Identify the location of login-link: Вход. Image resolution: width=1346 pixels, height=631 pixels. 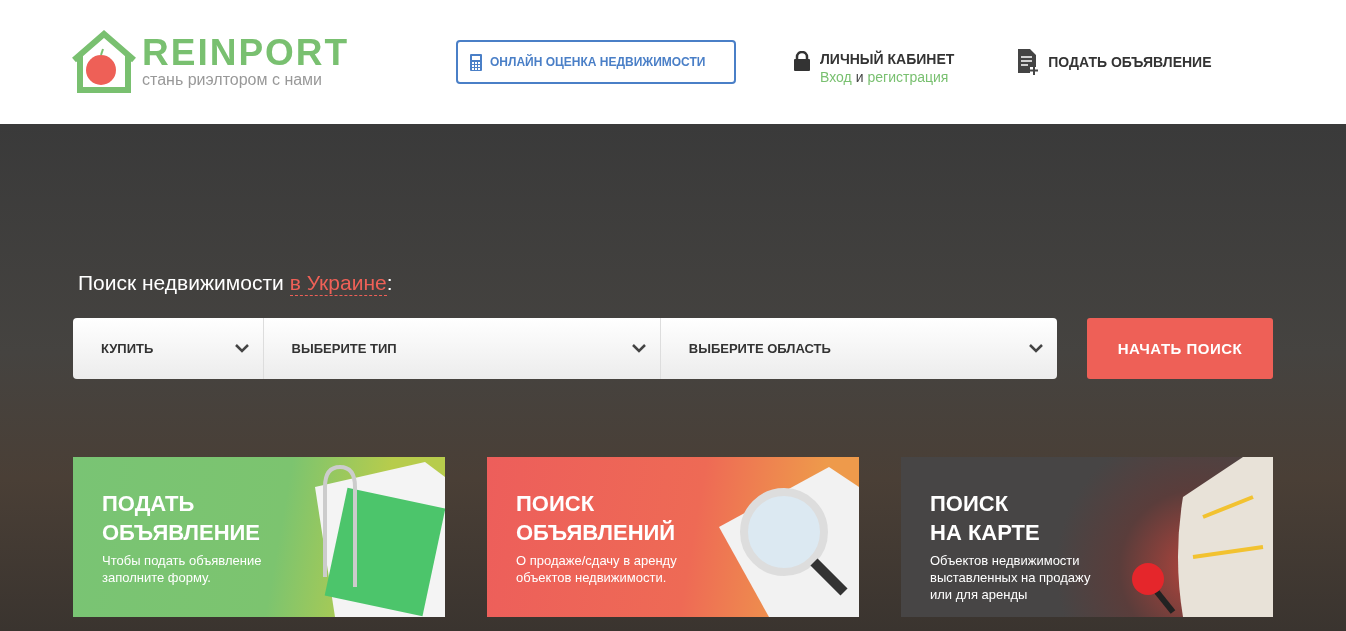
(836, 77).